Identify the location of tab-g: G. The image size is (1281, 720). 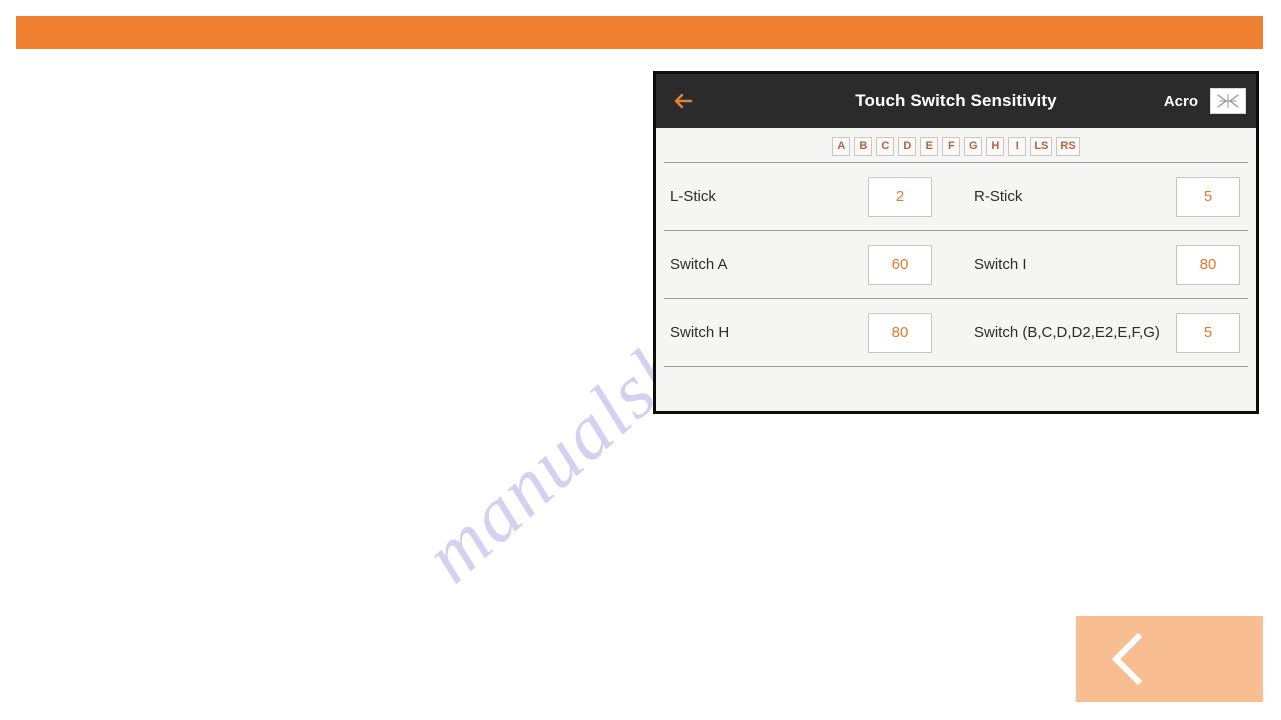
(973, 146).